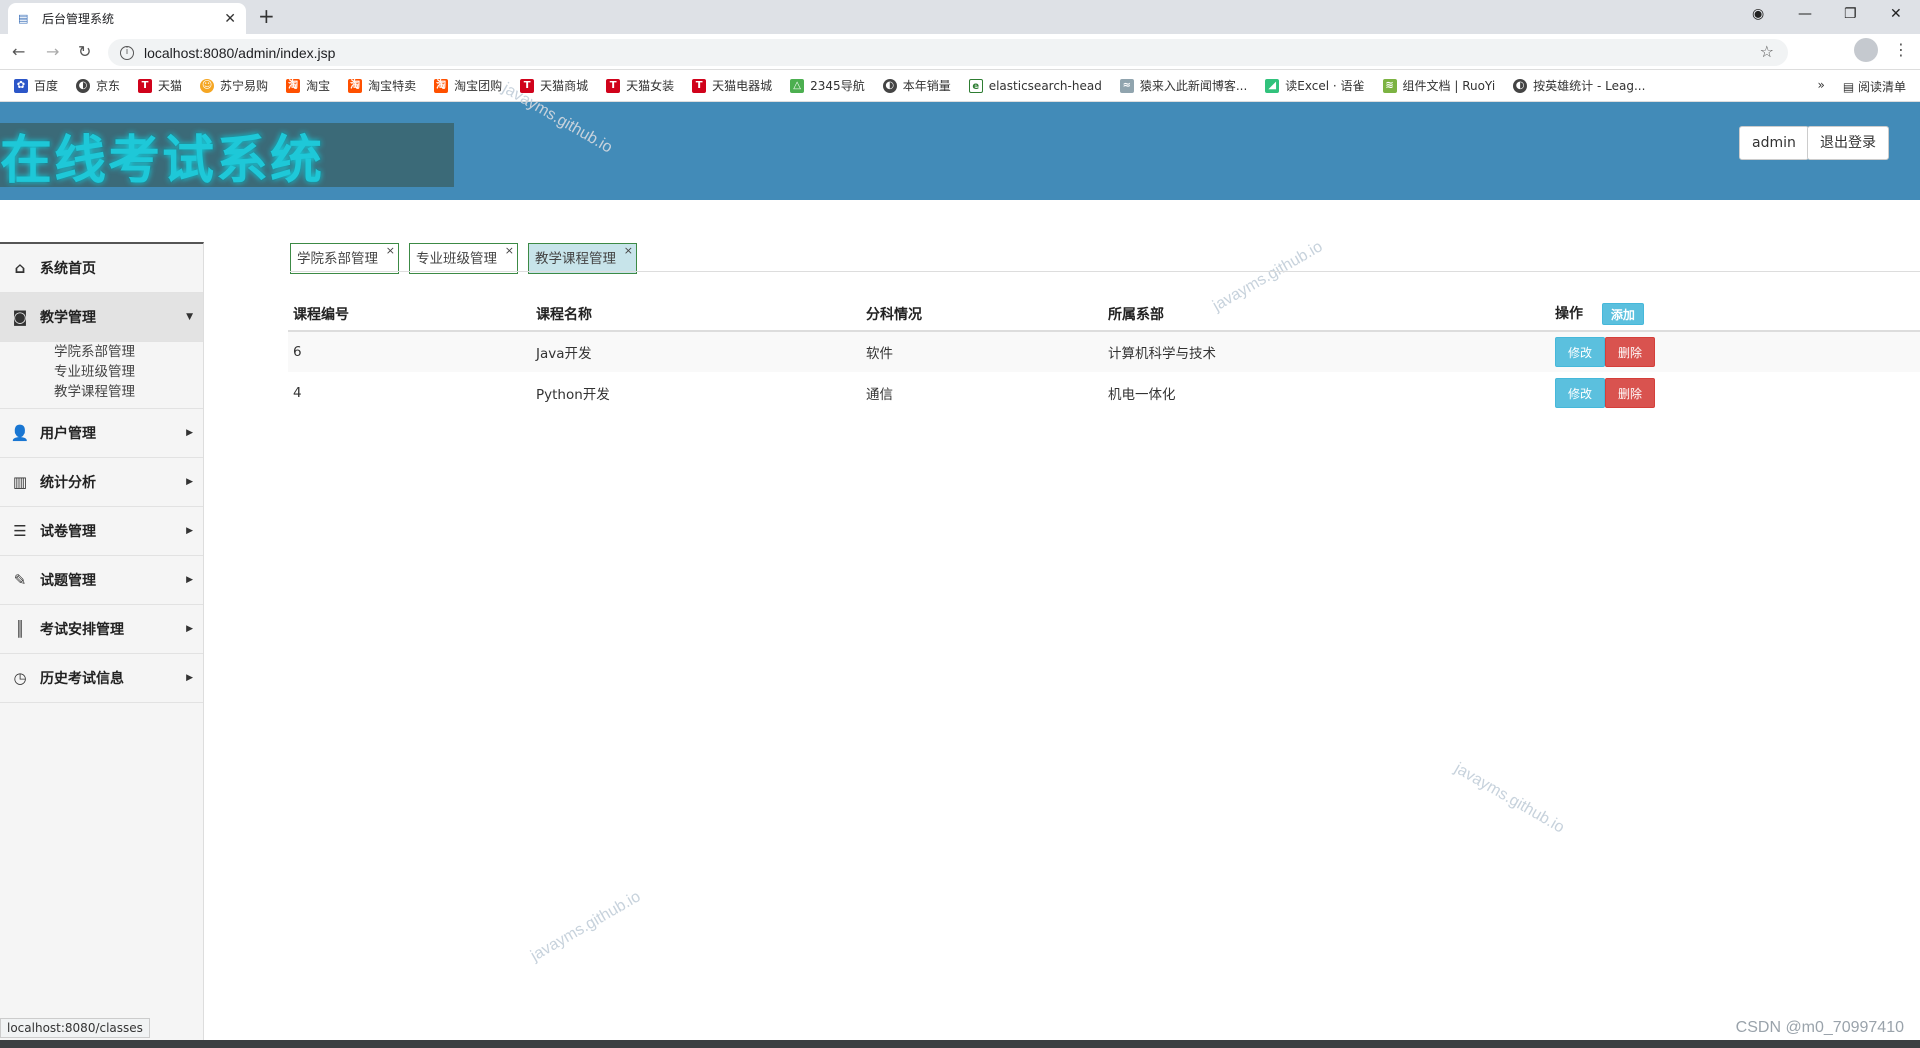 This screenshot has height=1048, width=1920. I want to click on bookmark-item: T 天猫电器城, so click(732, 85).